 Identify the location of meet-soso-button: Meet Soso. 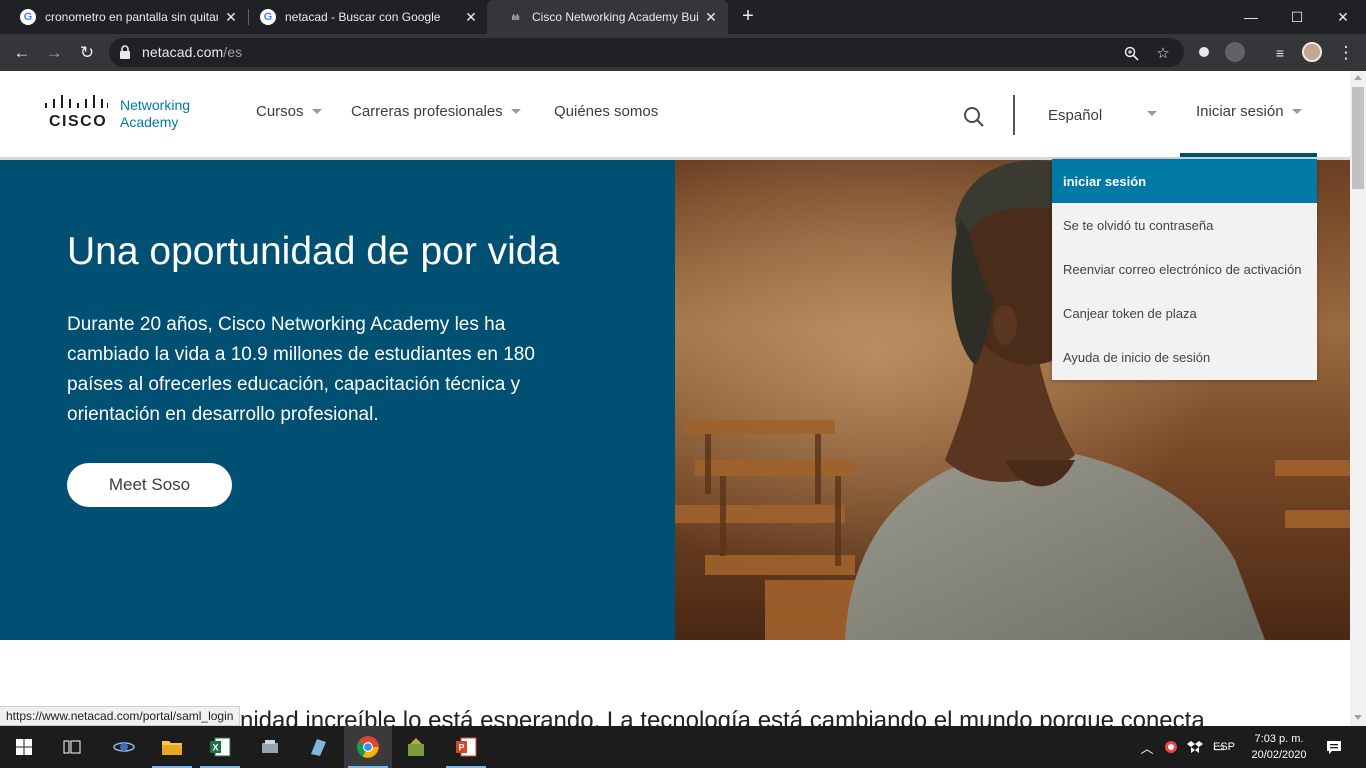
(149, 485).